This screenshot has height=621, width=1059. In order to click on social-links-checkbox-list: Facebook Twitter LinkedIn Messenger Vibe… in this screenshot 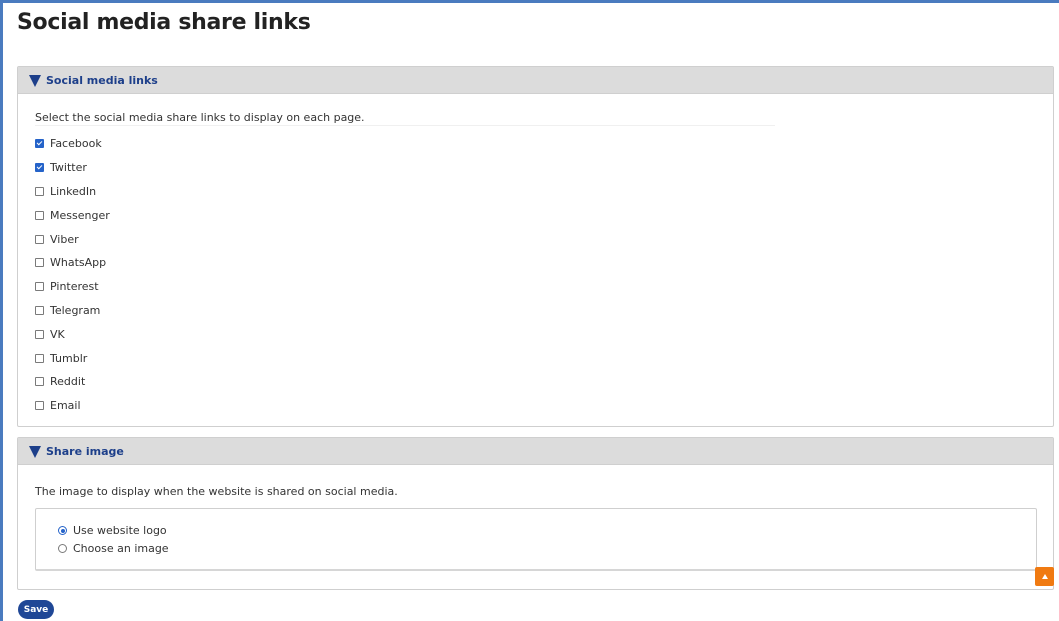, I will do `click(72, 275)`.